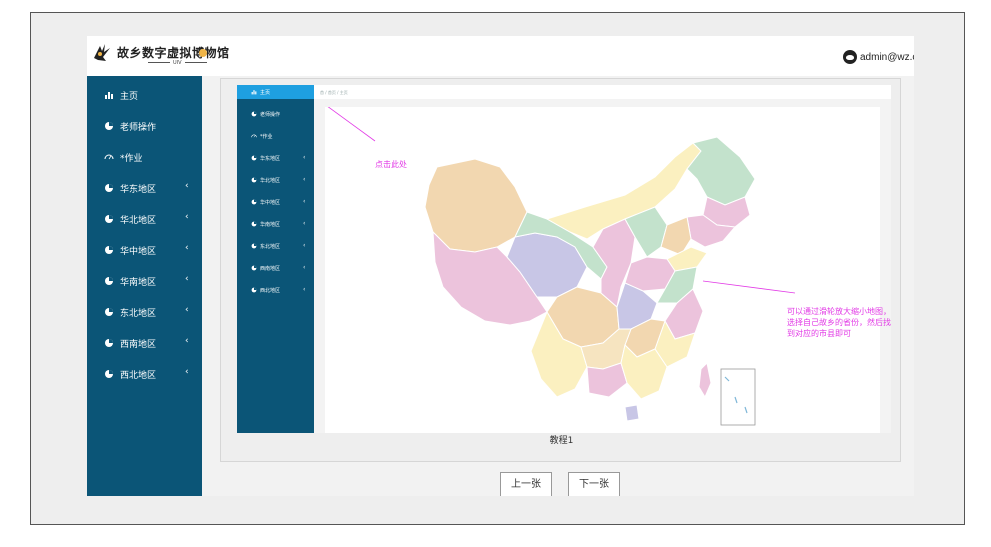 Image resolution: width=991 pixels, height=547 pixels. I want to click on inner-sidebar-item: 老师操作, so click(275, 114).